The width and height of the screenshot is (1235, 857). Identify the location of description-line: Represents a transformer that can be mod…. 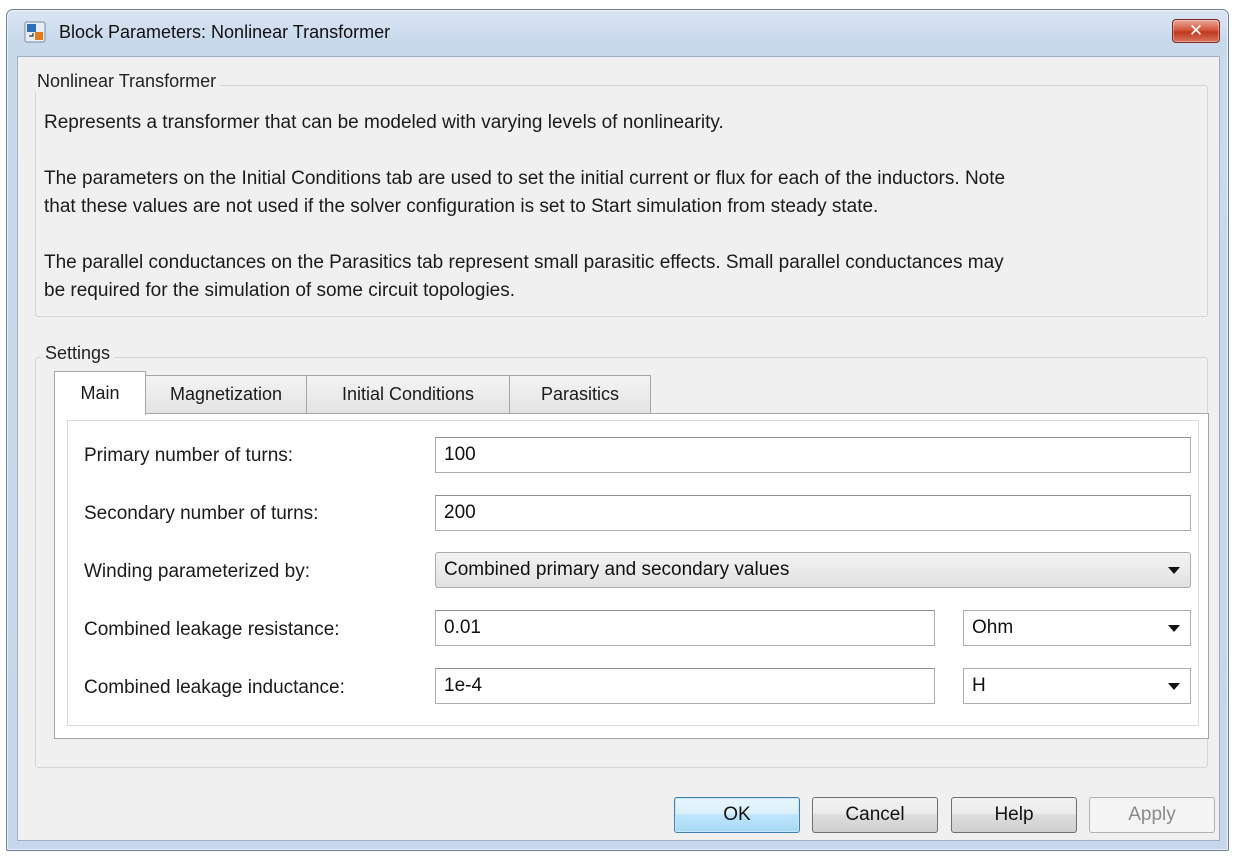
(384, 122).